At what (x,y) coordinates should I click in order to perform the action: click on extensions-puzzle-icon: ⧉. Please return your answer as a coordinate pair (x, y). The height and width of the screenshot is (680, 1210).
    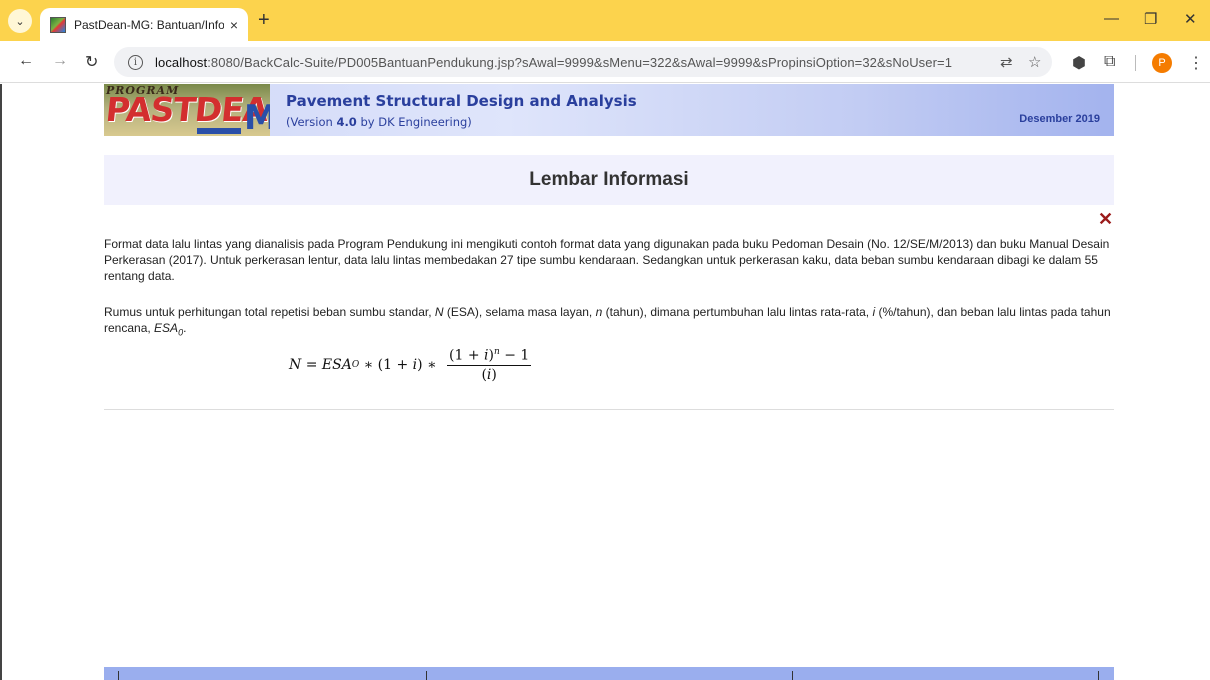
    Looking at the image, I should click on (1109, 62).